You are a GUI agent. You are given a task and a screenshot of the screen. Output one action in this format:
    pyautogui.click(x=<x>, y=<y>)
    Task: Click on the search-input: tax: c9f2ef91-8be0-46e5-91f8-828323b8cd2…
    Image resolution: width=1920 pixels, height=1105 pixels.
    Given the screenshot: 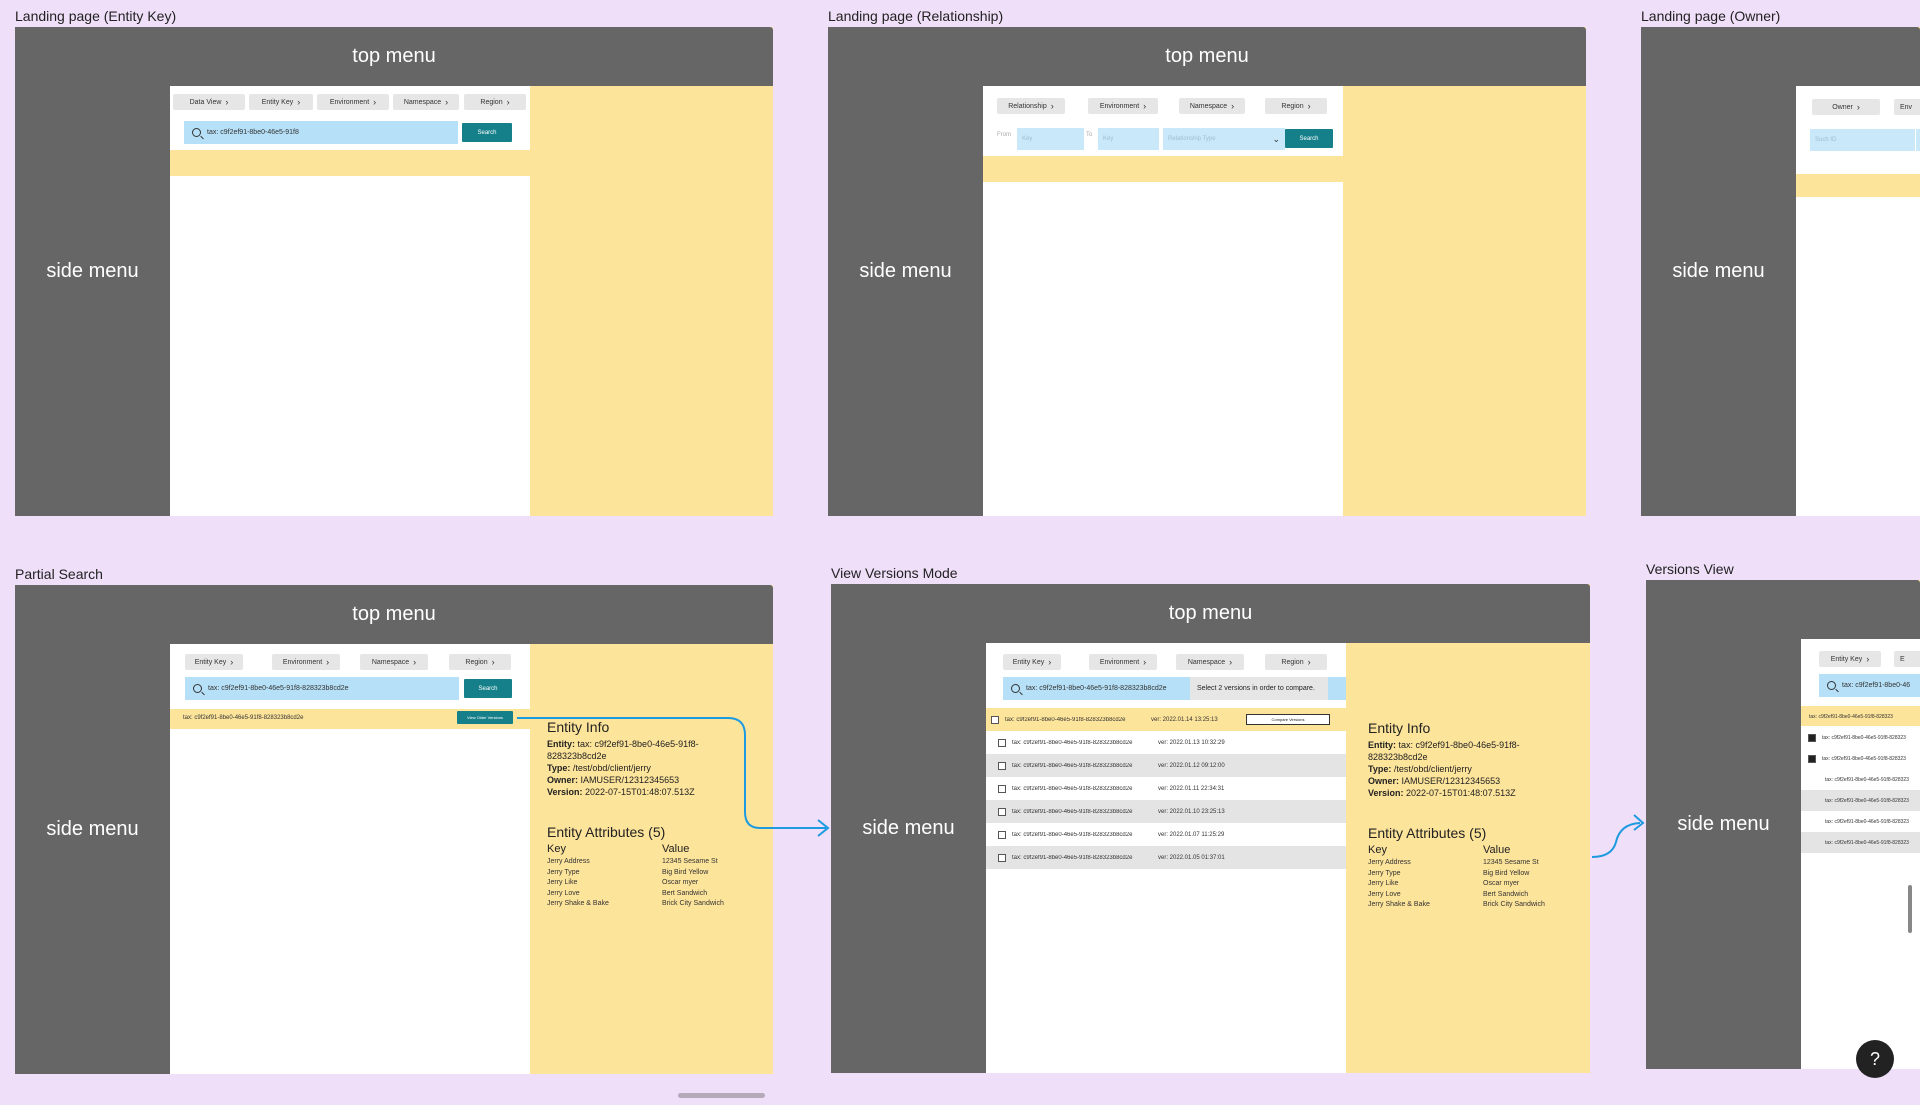 What is the action you would take?
    pyautogui.click(x=322, y=688)
    